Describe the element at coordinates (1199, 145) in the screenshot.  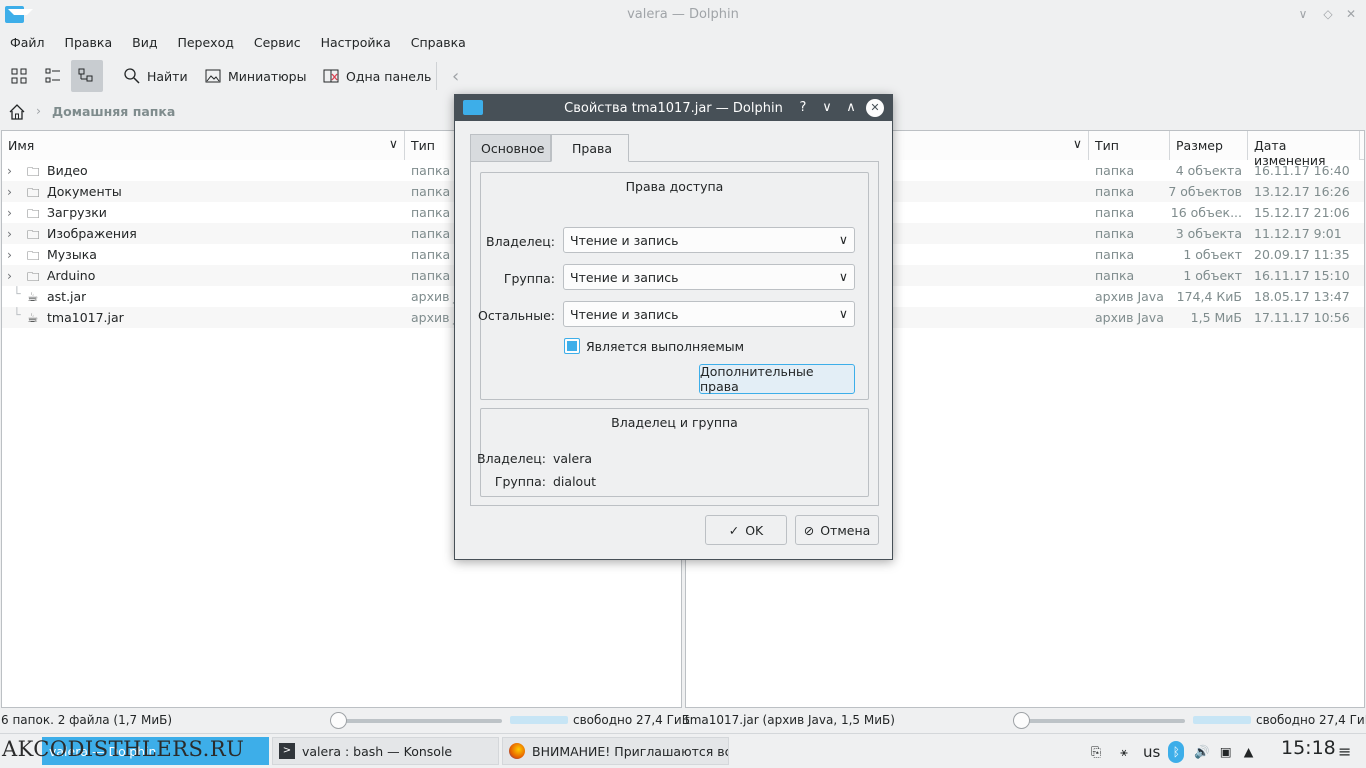
I see `right-column-size-label: Размер` at that location.